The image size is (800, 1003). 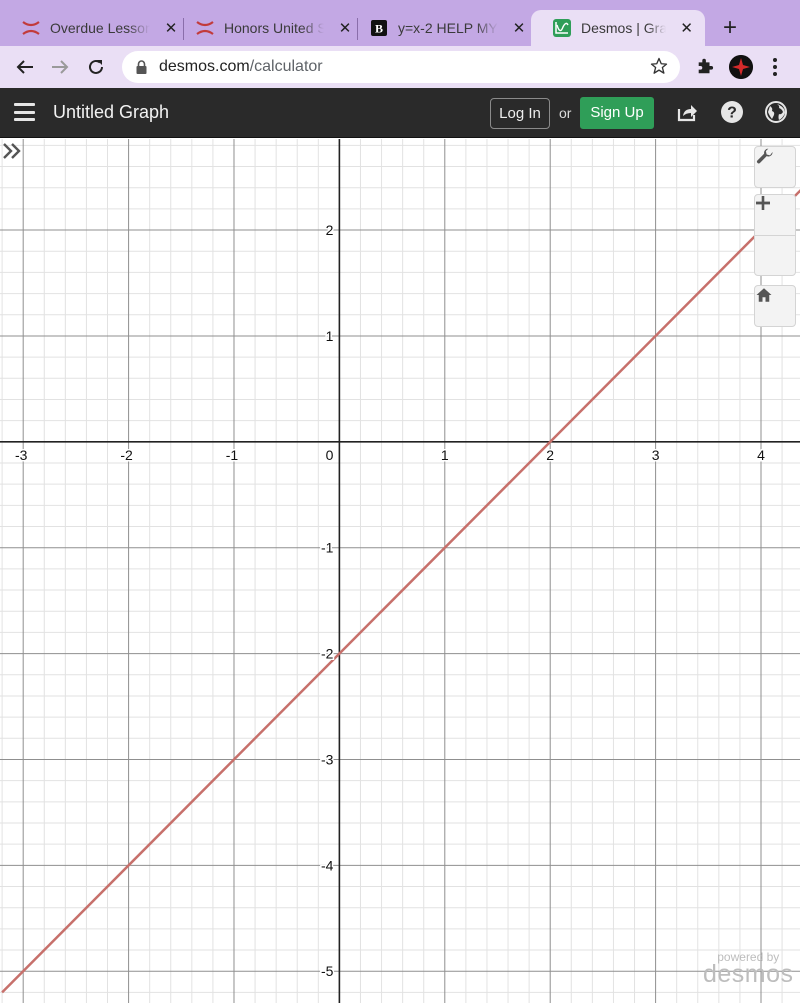 I want to click on or-label: or, so click(x=565, y=113).